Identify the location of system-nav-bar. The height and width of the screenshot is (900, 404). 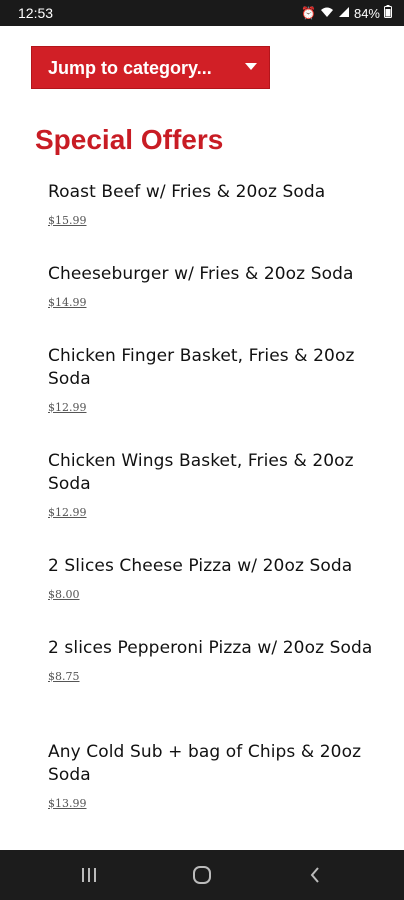
(202, 875).